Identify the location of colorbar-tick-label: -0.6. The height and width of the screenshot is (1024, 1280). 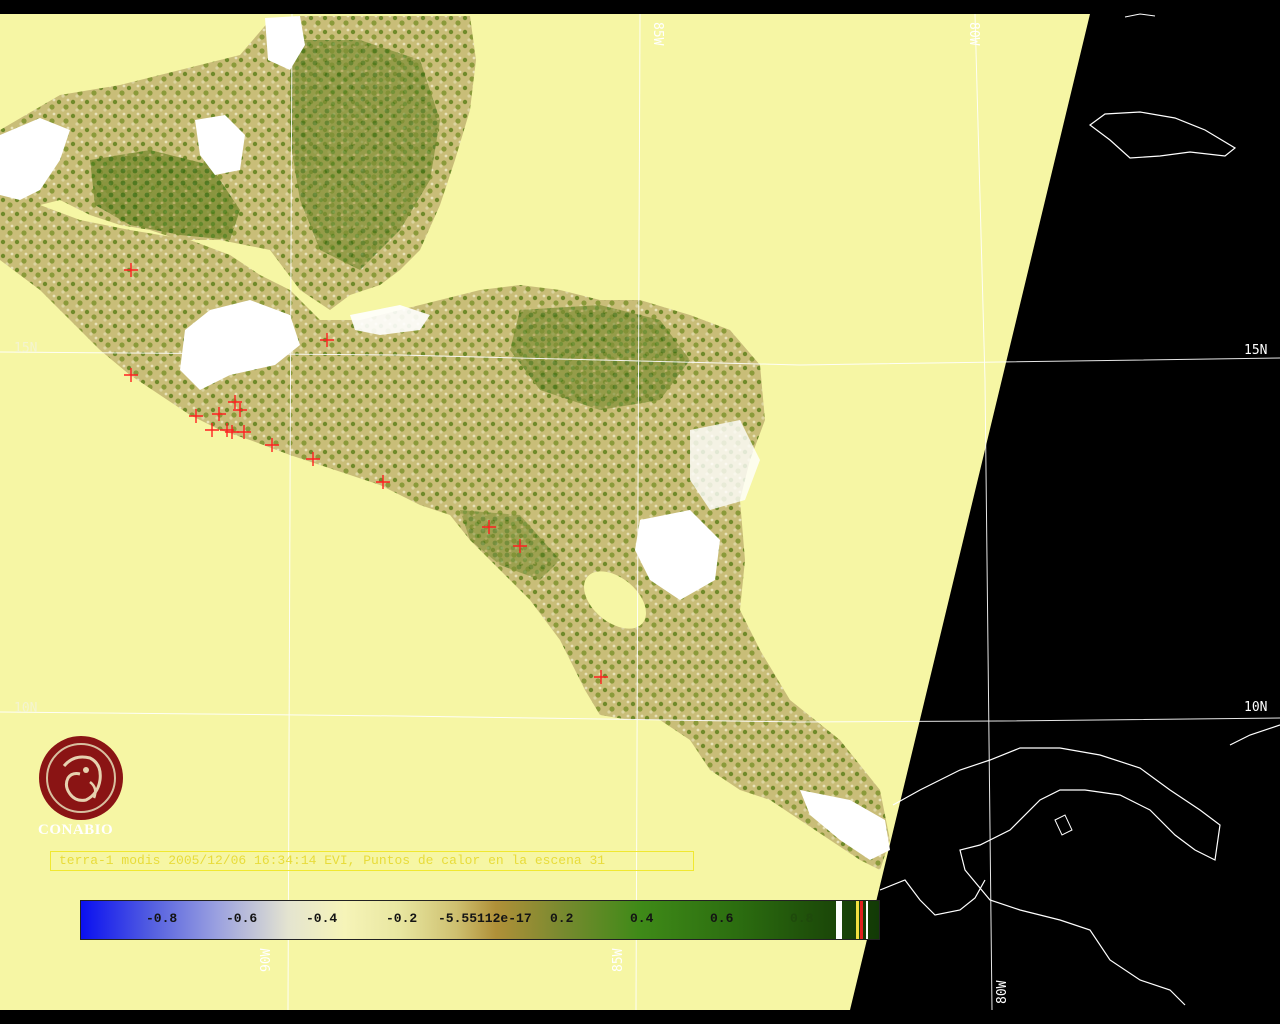
(242, 918).